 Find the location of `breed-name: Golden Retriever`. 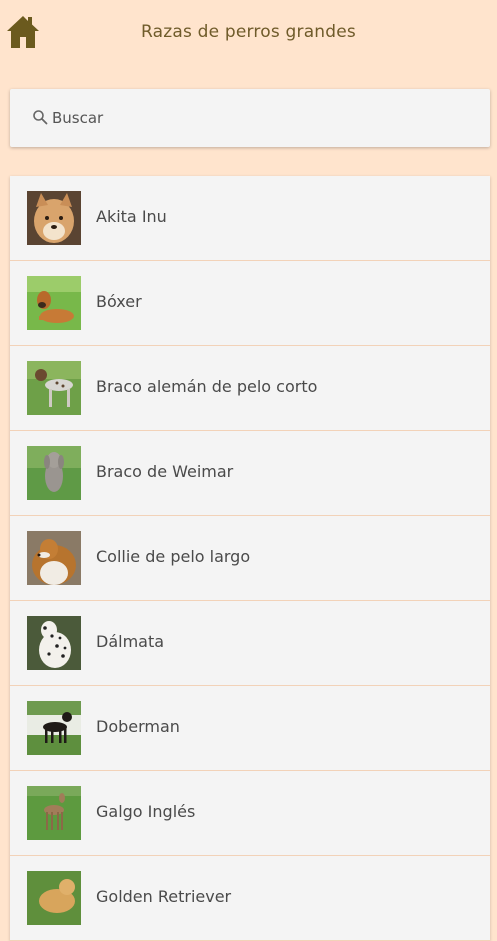

breed-name: Golden Retriever is located at coordinates (164, 896).